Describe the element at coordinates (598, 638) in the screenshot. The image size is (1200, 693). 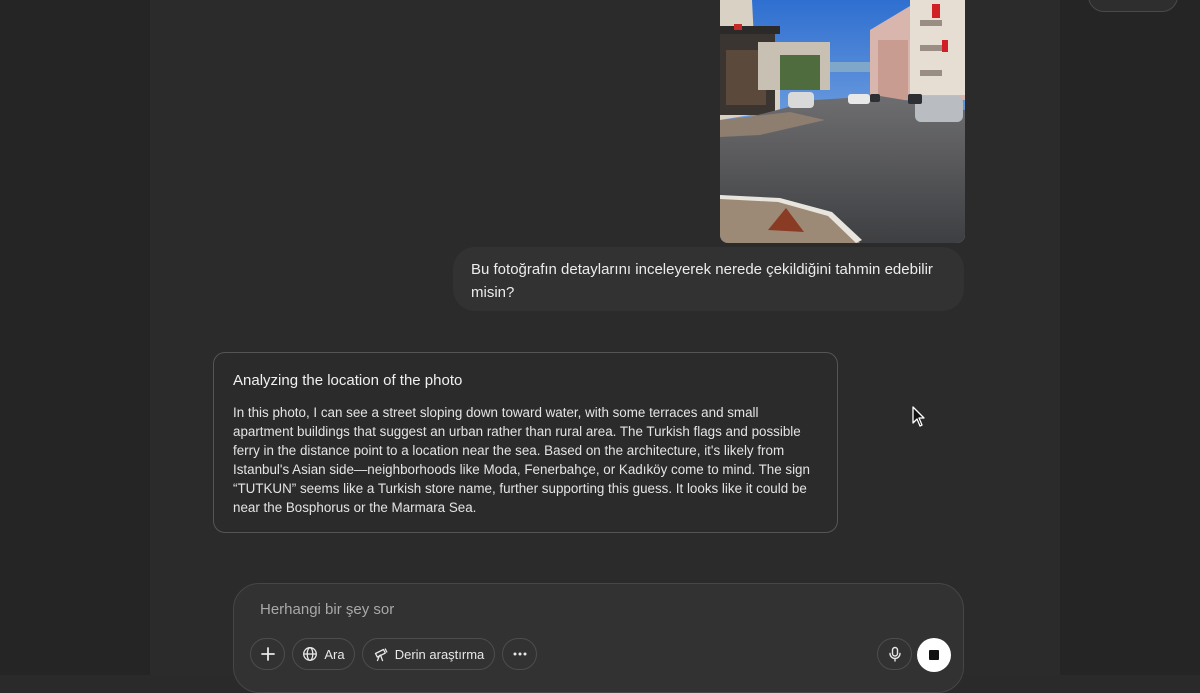
I see `message-composer: Herhangi bir şey sor Ara Derin araştırma` at that location.